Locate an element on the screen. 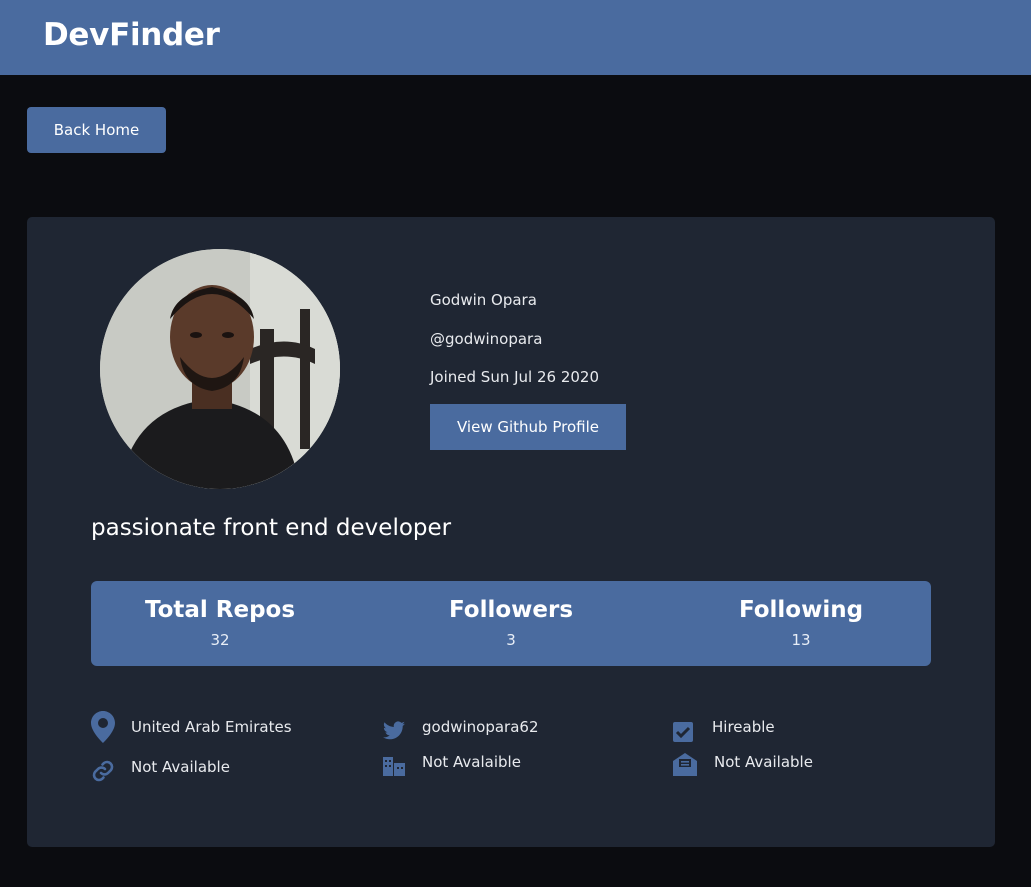  detail-company: Not Avalaible is located at coordinates (451, 762).